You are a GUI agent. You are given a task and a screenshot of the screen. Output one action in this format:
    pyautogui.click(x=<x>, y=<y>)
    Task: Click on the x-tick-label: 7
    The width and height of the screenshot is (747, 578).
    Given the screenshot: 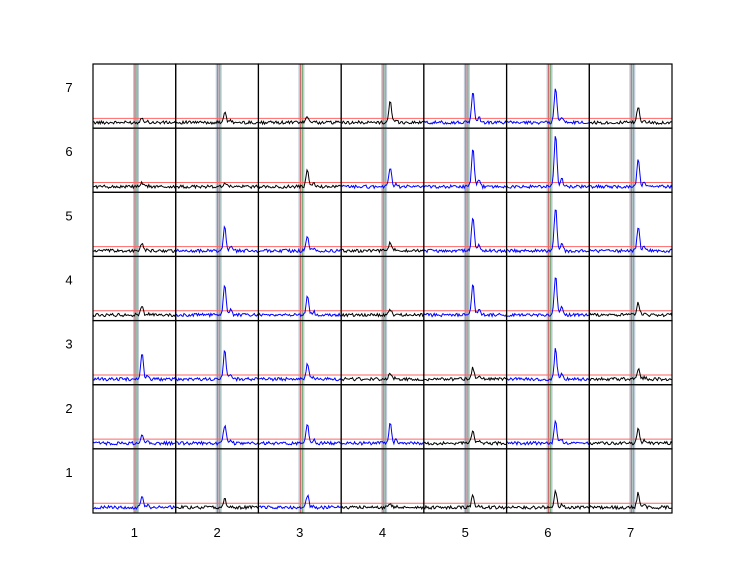 What is the action you would take?
    pyautogui.click(x=630, y=532)
    